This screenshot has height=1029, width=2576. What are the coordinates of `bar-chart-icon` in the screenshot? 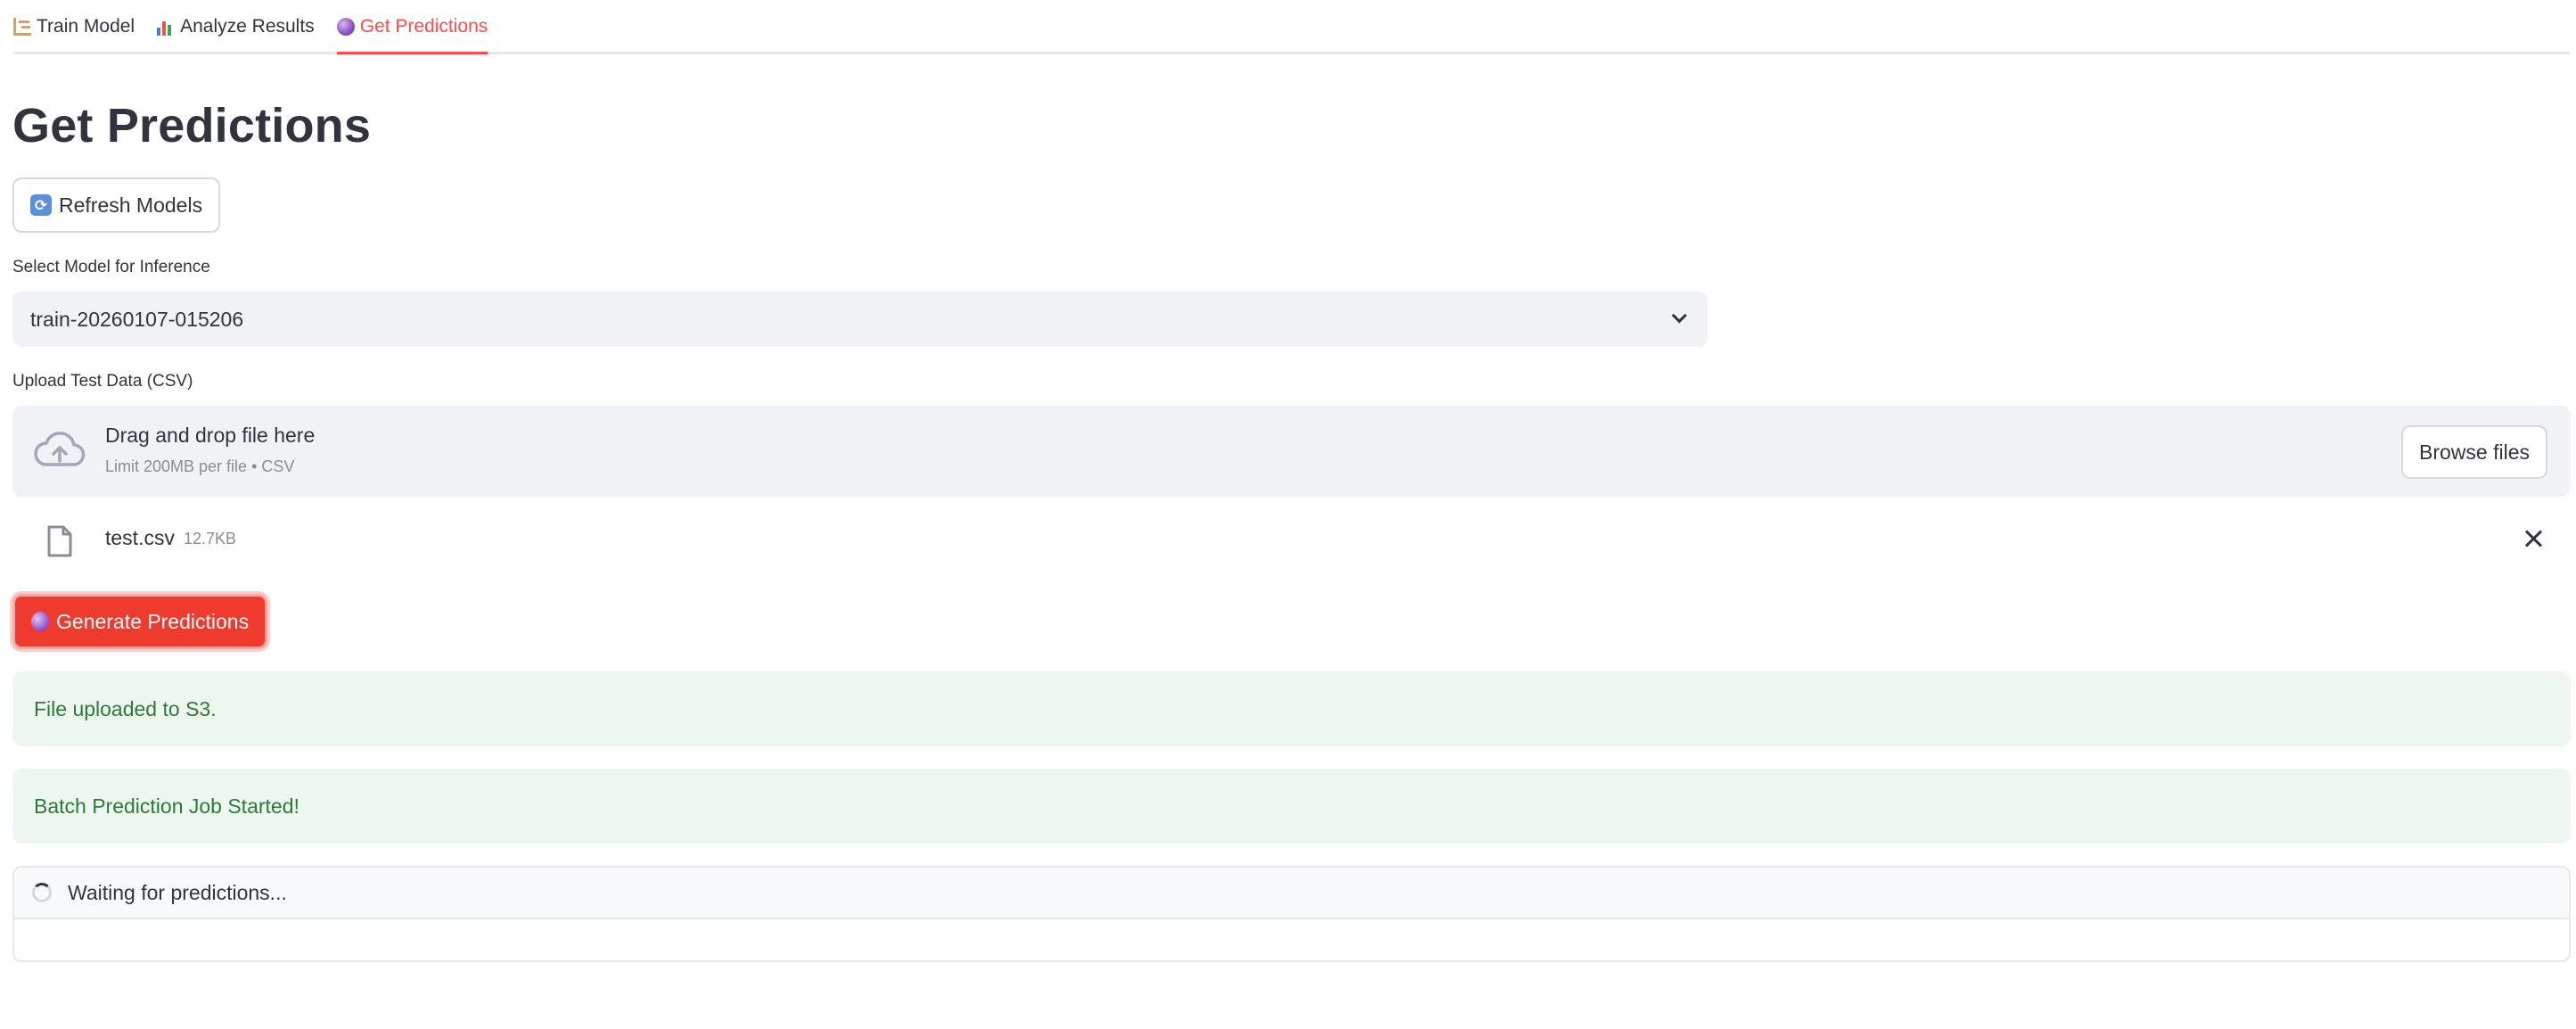 It's located at (166, 27).